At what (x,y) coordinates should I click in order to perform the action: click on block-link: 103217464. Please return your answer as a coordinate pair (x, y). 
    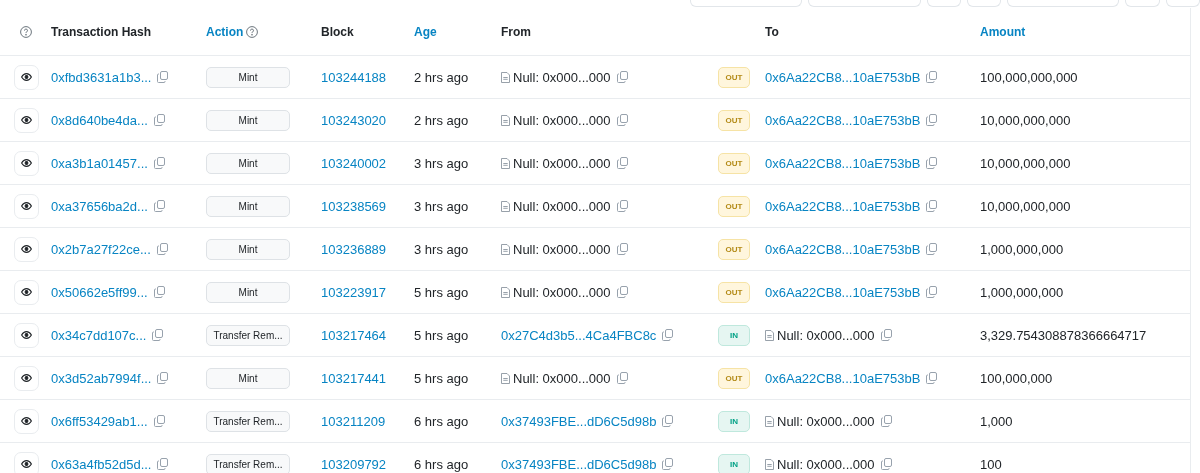
    Looking at the image, I should click on (354, 335).